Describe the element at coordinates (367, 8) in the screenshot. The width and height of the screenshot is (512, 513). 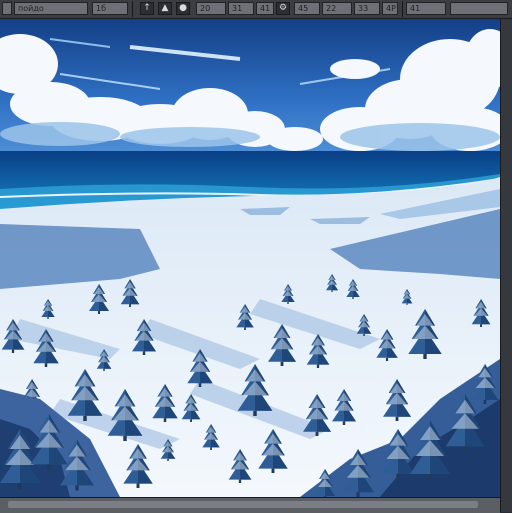
I see `value-field-6: 33` at that location.